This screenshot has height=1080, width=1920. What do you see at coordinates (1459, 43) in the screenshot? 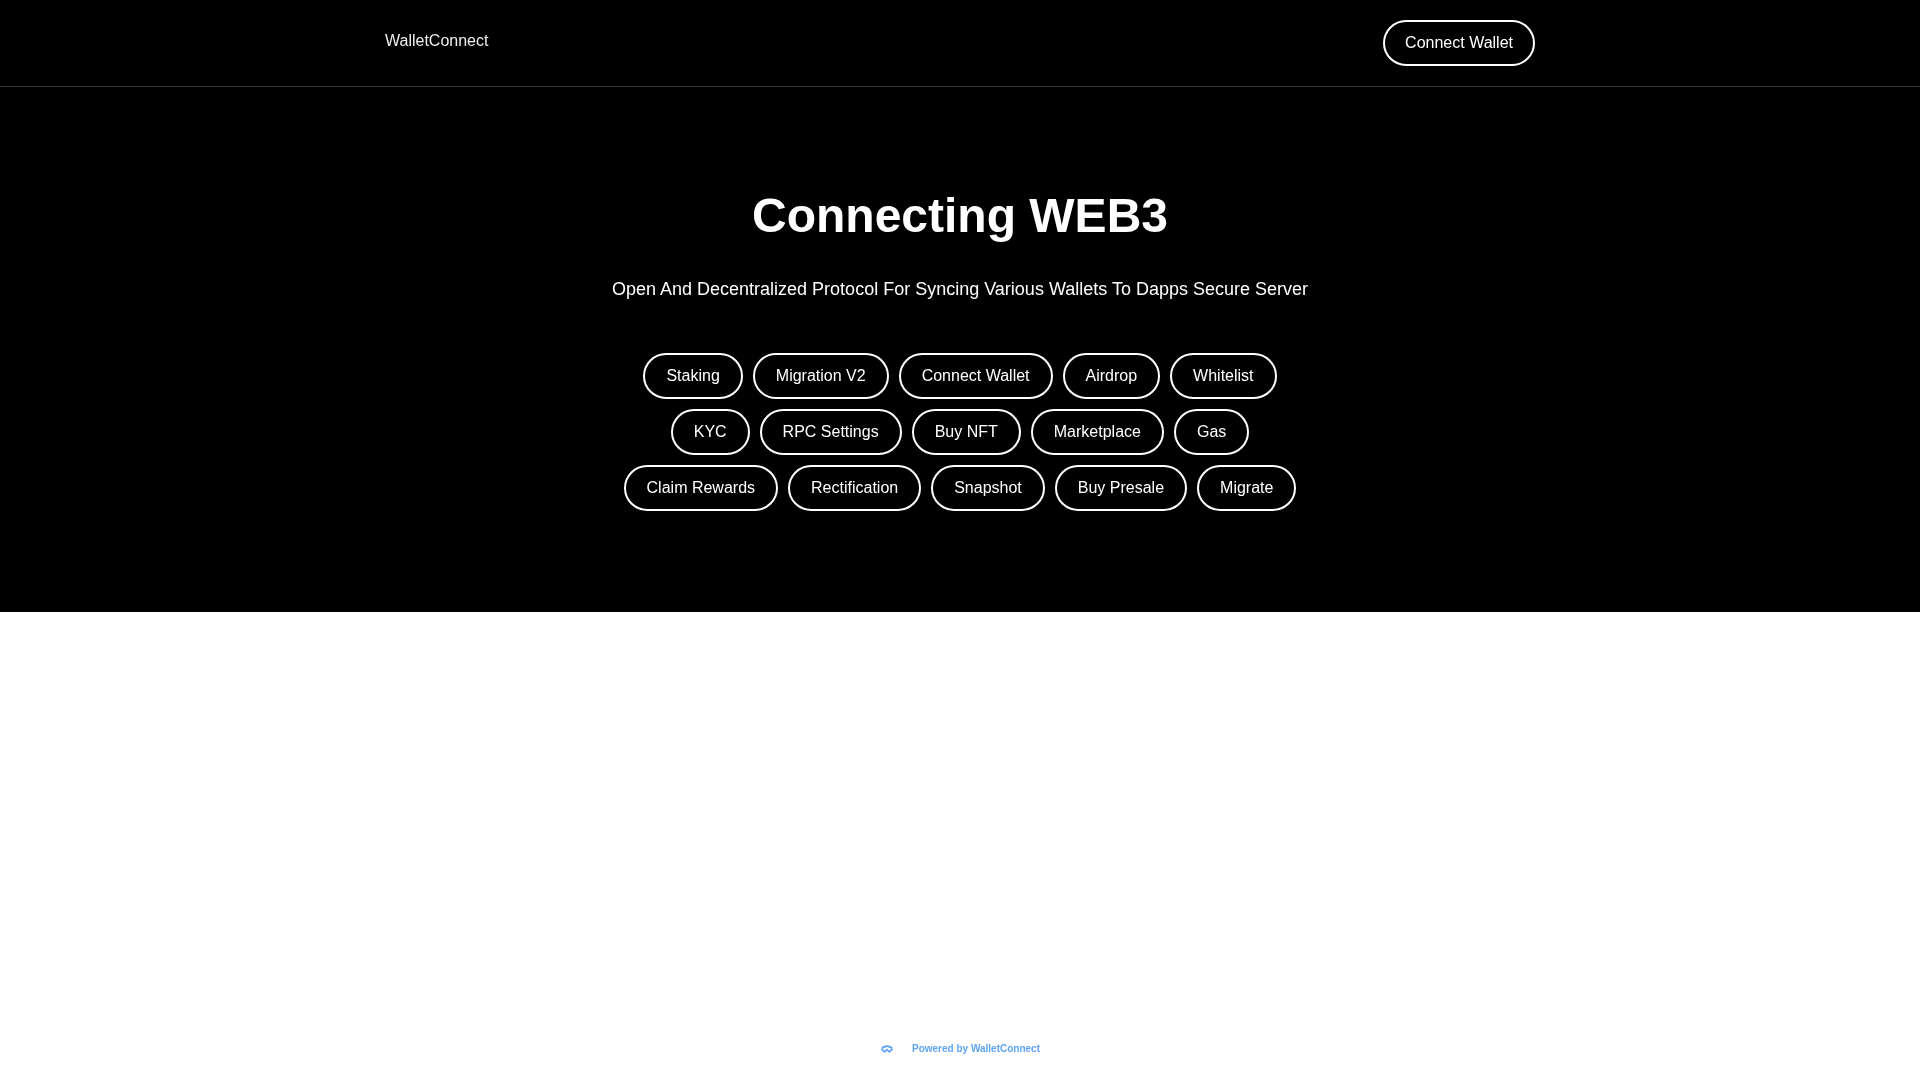
I see `connect-wallet-button: Connect Wallet` at bounding box center [1459, 43].